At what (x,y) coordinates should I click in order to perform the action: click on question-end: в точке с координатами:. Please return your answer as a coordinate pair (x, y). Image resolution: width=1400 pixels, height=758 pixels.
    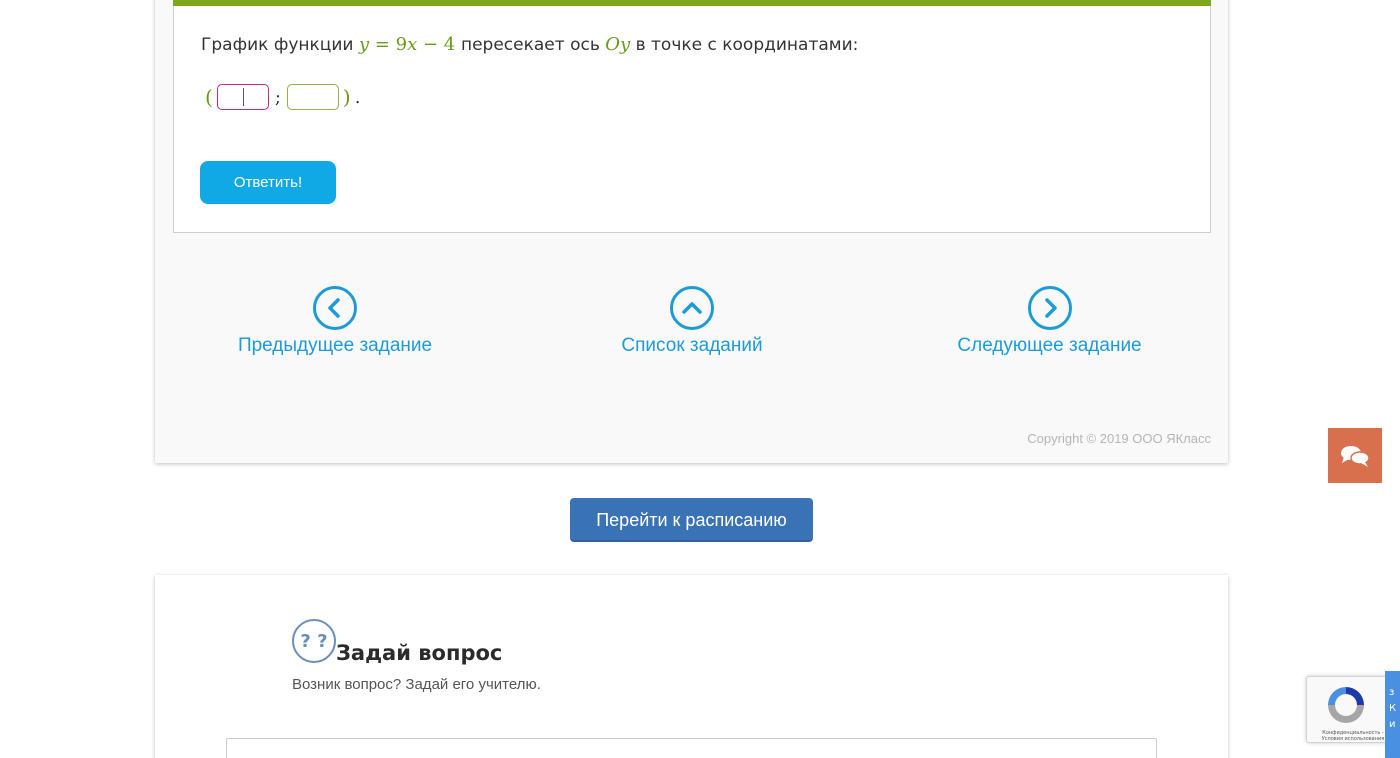
    Looking at the image, I should click on (747, 45).